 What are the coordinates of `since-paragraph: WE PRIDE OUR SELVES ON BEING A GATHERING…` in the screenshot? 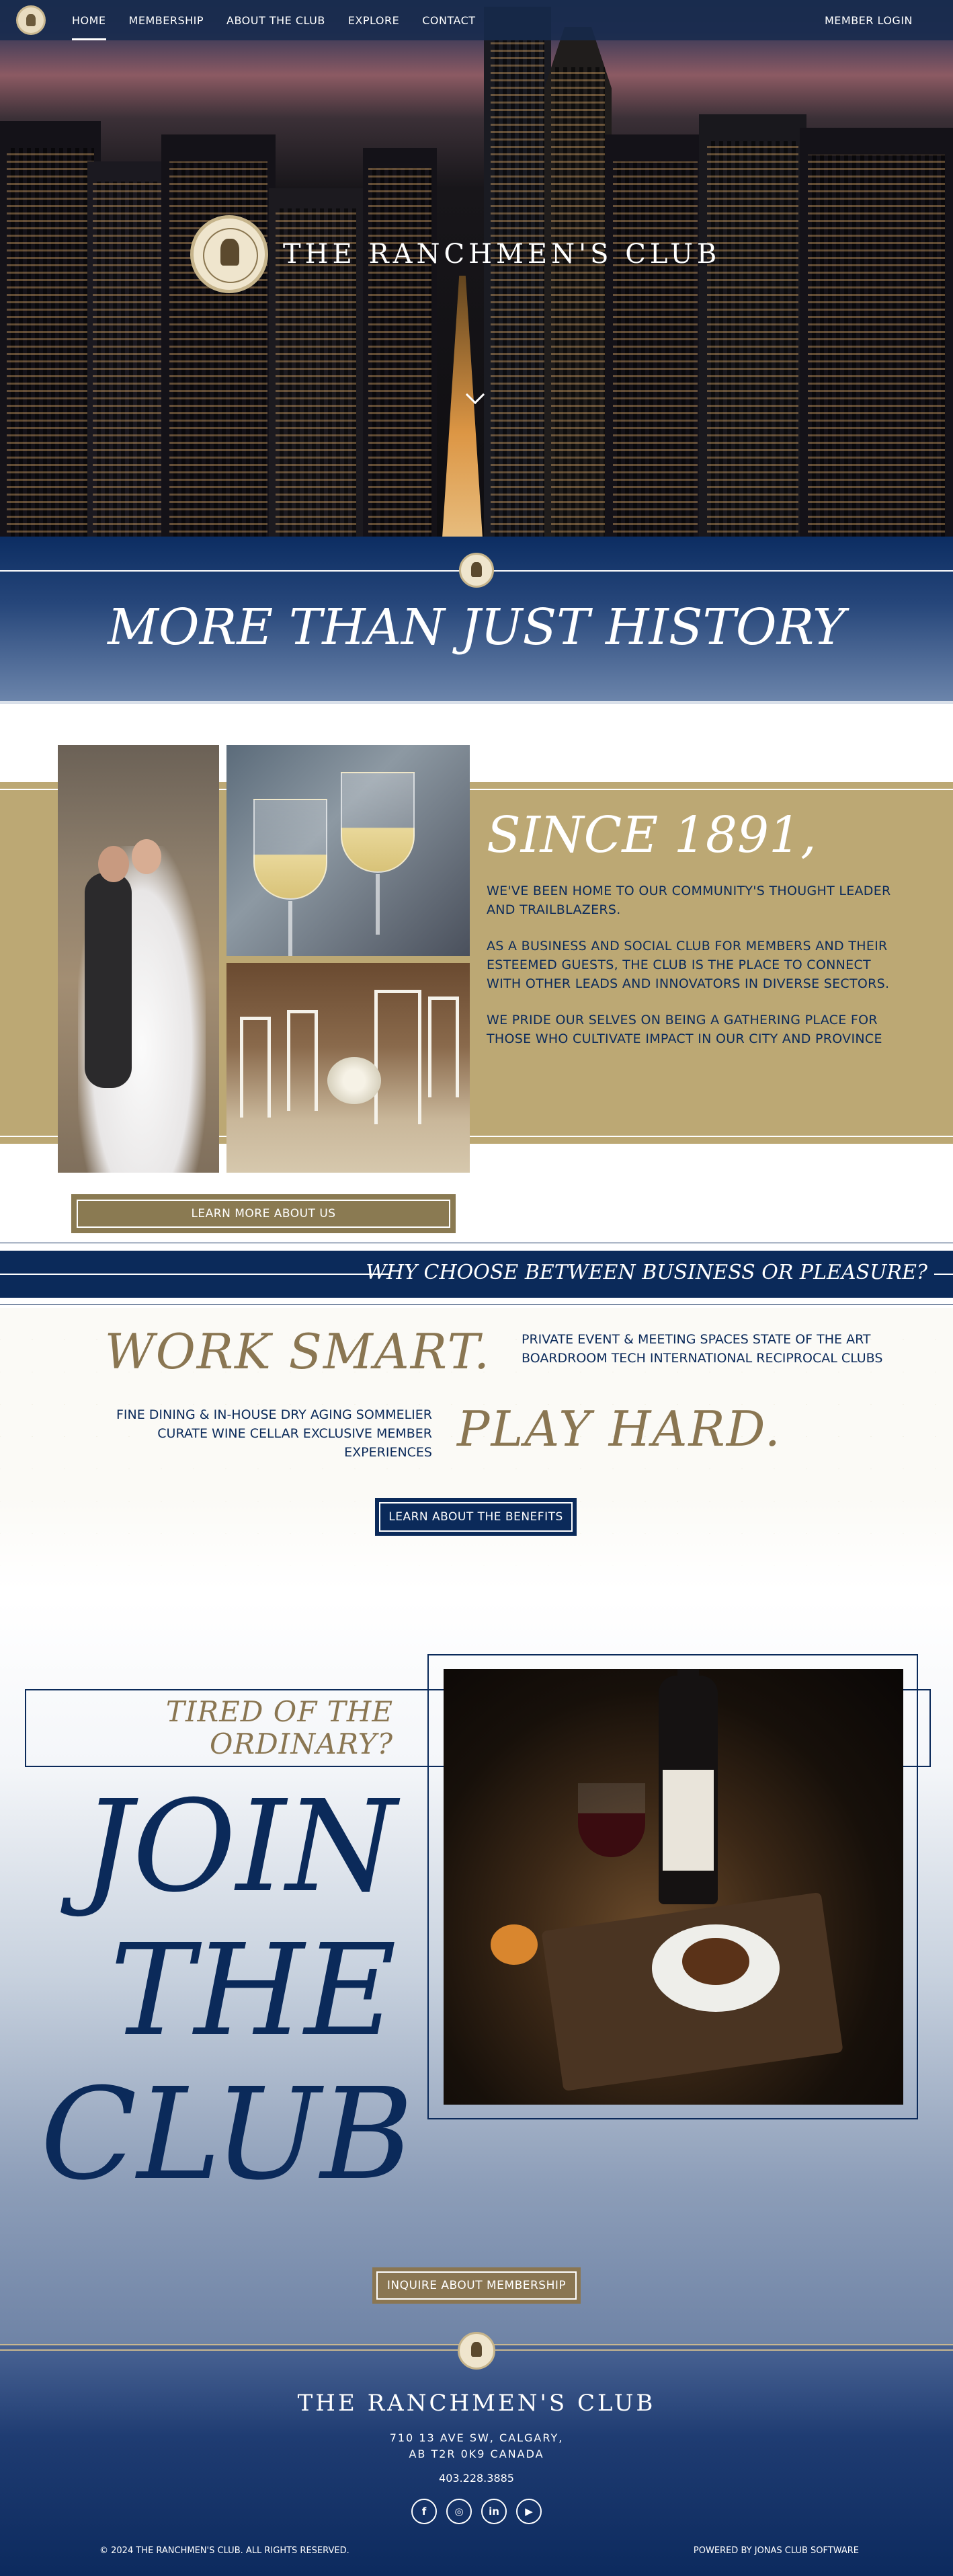 It's located at (684, 1030).